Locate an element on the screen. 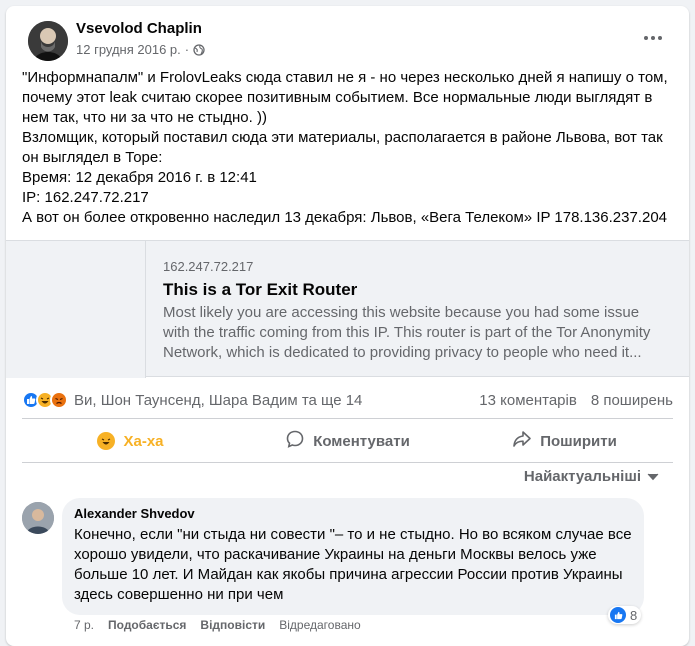  comment-reaction-count: 8 is located at coordinates (634, 615).